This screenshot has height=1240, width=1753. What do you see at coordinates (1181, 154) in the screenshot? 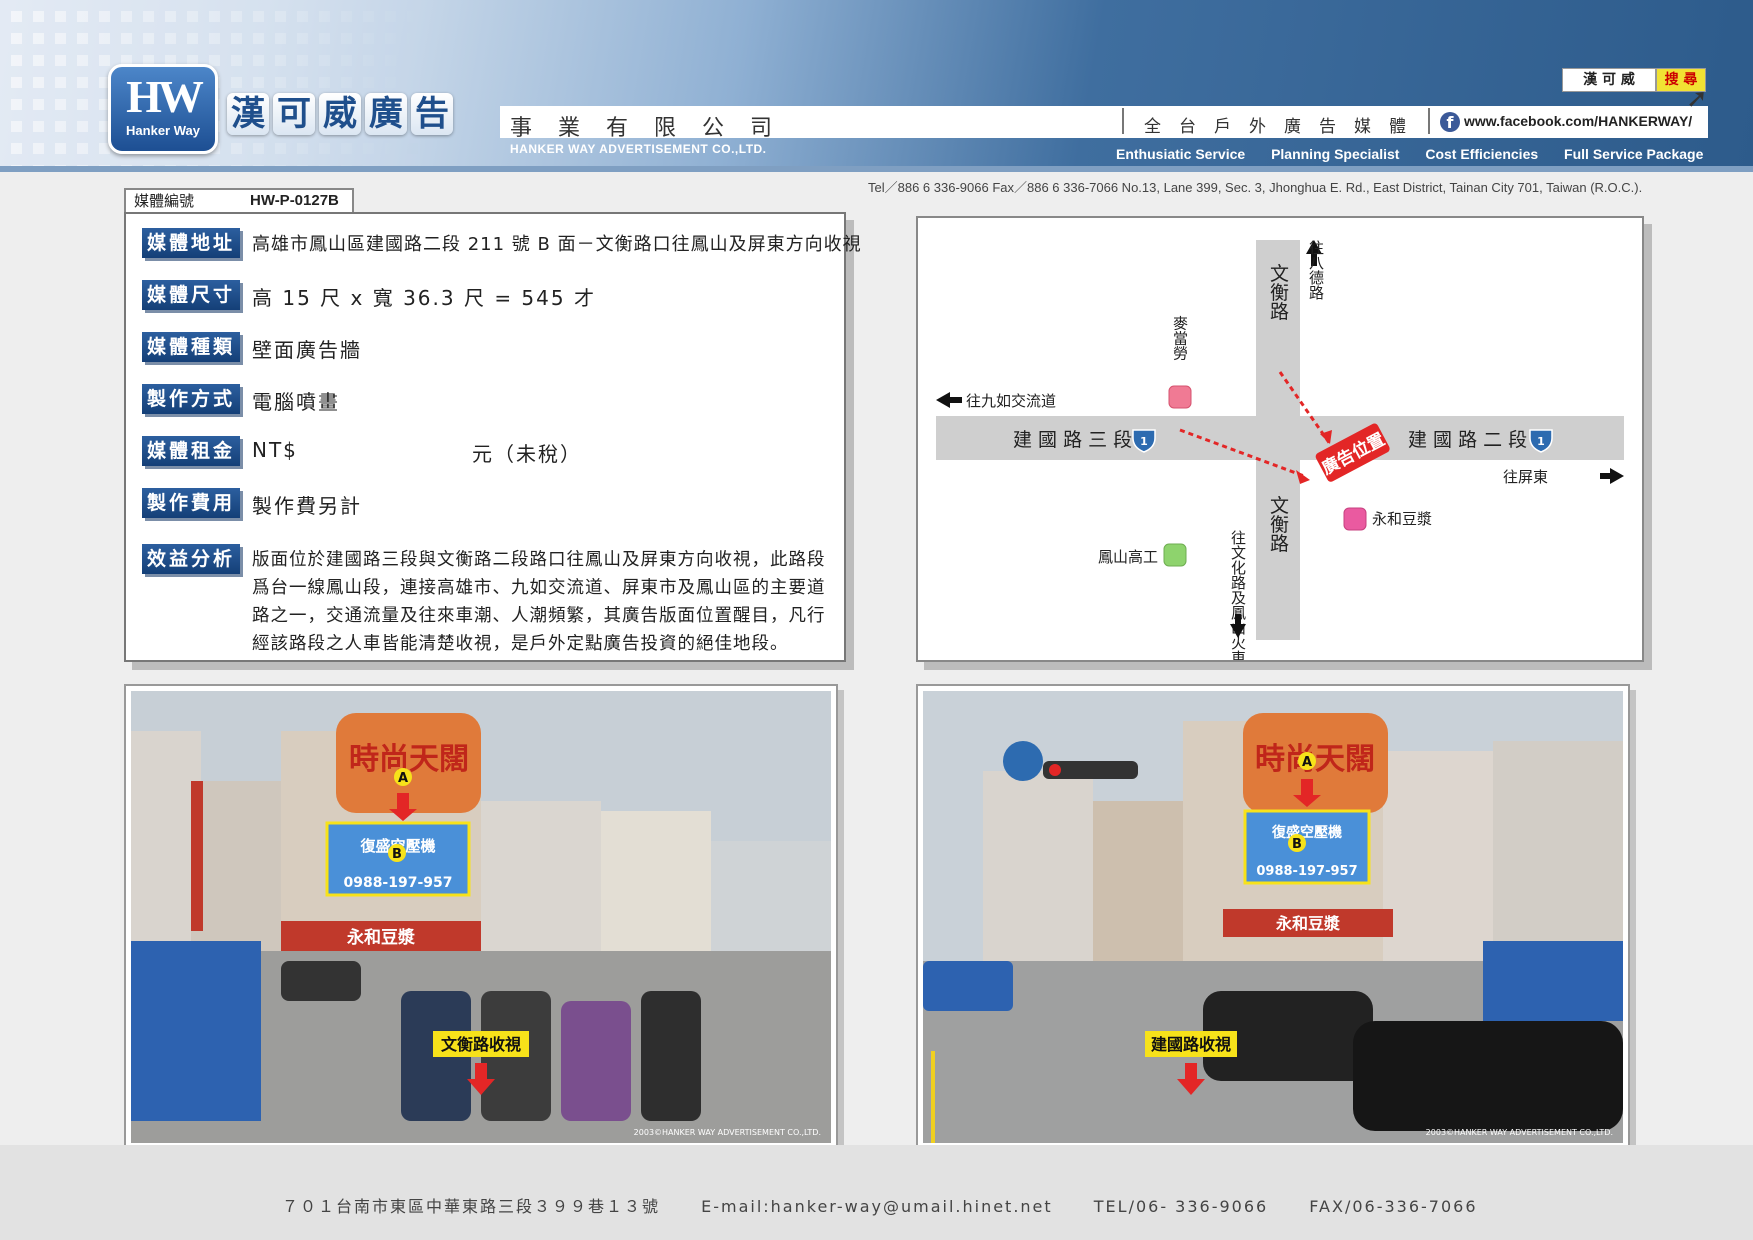
I see `service-item: Enthusiatic Service` at bounding box center [1181, 154].